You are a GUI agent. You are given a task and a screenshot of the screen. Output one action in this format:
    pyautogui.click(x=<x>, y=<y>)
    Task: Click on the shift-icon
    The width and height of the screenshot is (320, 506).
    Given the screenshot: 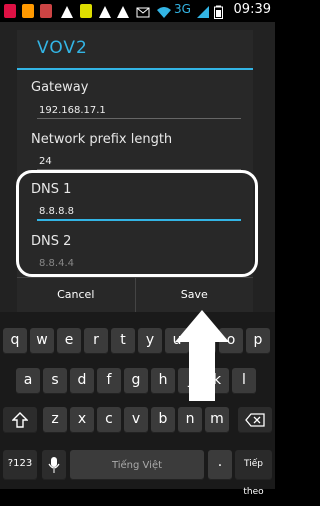 What is the action you would take?
    pyautogui.click(x=20, y=420)
    